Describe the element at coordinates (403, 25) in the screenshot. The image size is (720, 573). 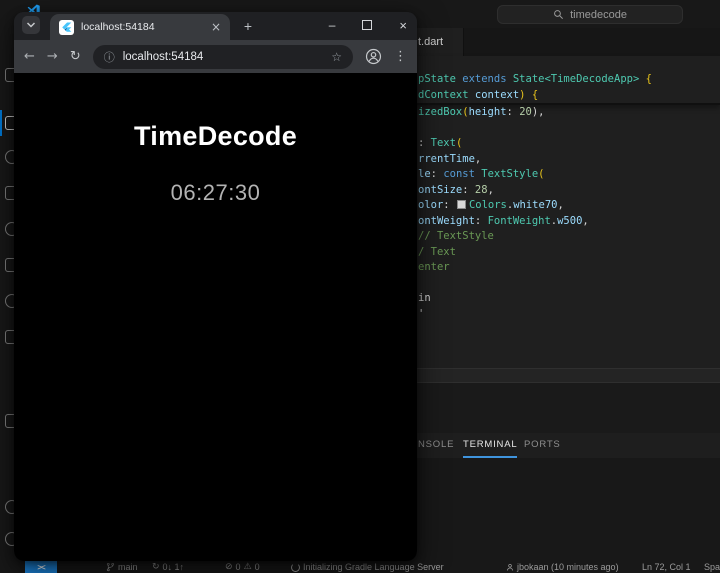
I see `close-button: ×` at that location.